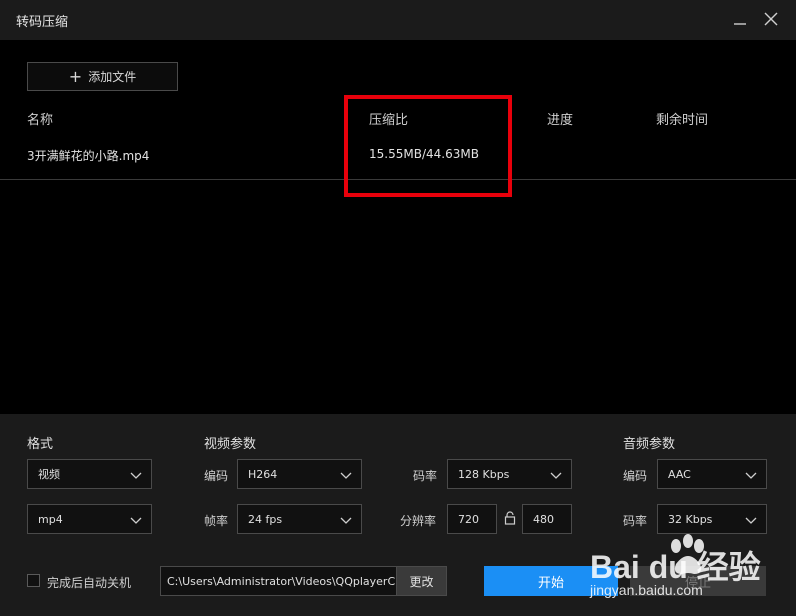 The width and height of the screenshot is (796, 616). I want to click on video-bitrate-label: 码率, so click(425, 476).